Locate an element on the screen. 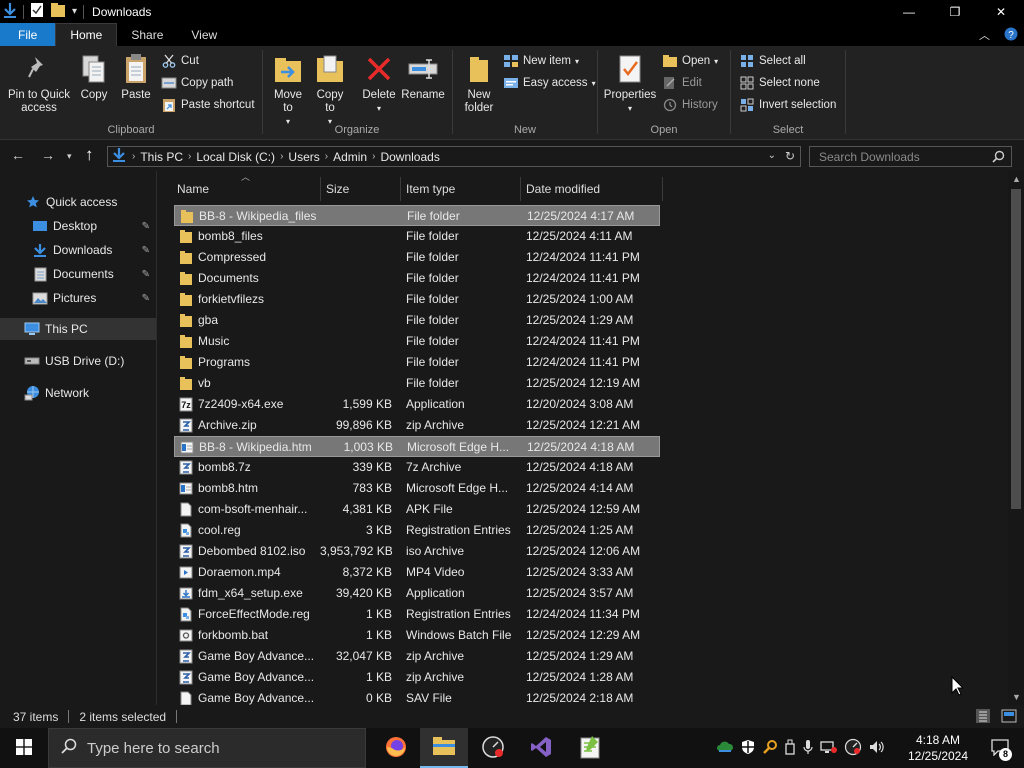 The image size is (1024, 768). gauge-tray-icon is located at coordinates (853, 748).